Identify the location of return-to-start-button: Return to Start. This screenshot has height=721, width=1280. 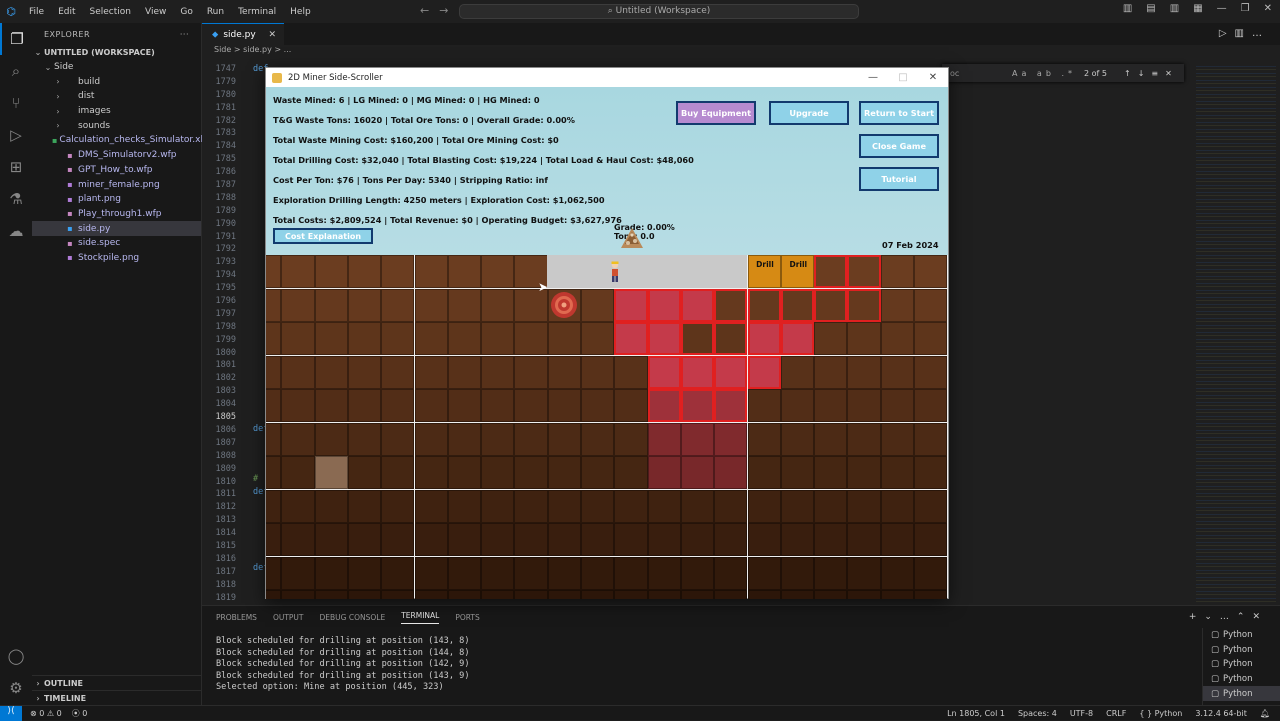
(899, 113).